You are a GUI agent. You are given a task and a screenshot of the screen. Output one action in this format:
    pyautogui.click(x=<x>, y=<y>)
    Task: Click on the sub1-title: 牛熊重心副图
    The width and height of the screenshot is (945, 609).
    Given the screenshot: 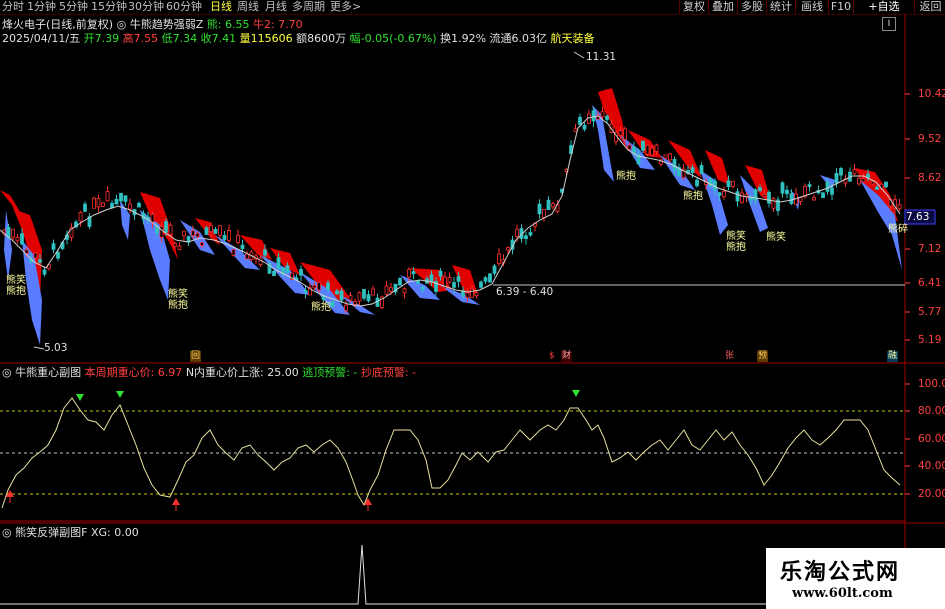 What is the action you would take?
    pyautogui.click(x=48, y=372)
    